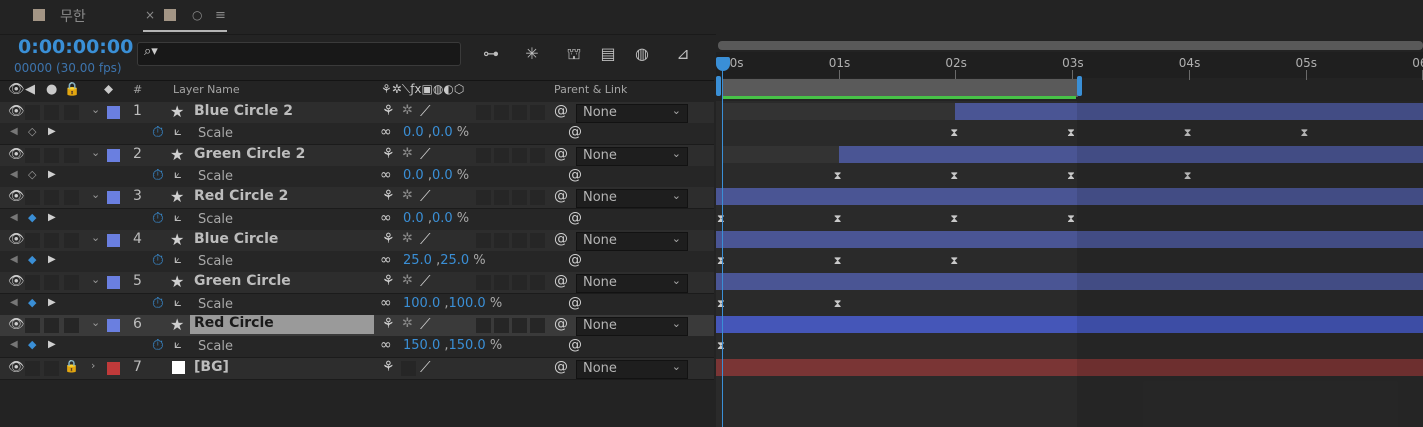 This screenshot has height=427, width=1423. I want to click on column-layer-name: Layer Name, so click(206, 89).